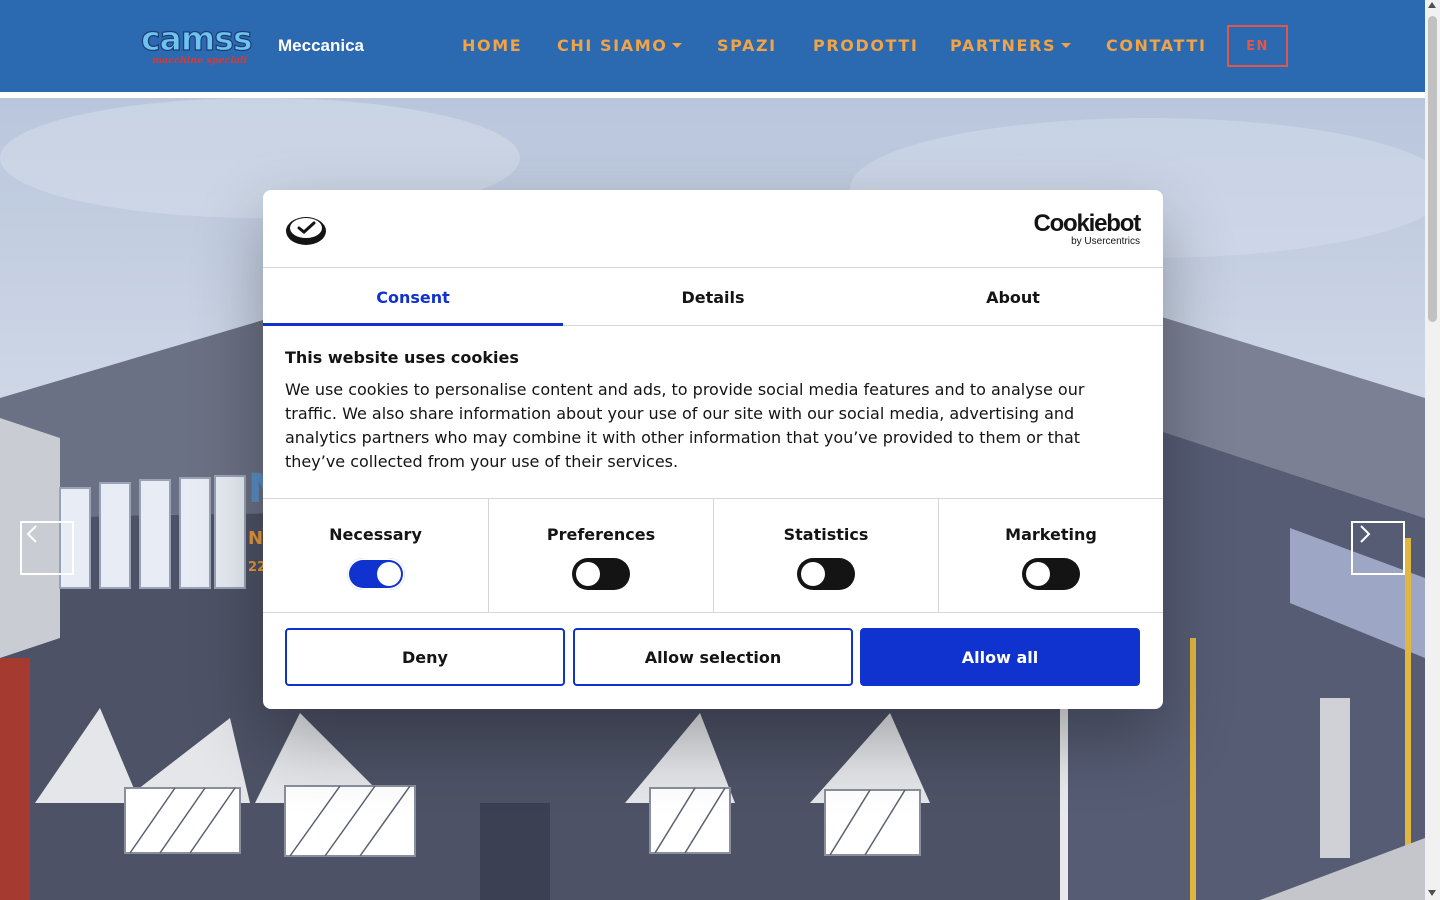  Describe the element at coordinates (612, 45) in the screenshot. I see `nav-label: CHI SIAMO` at that location.